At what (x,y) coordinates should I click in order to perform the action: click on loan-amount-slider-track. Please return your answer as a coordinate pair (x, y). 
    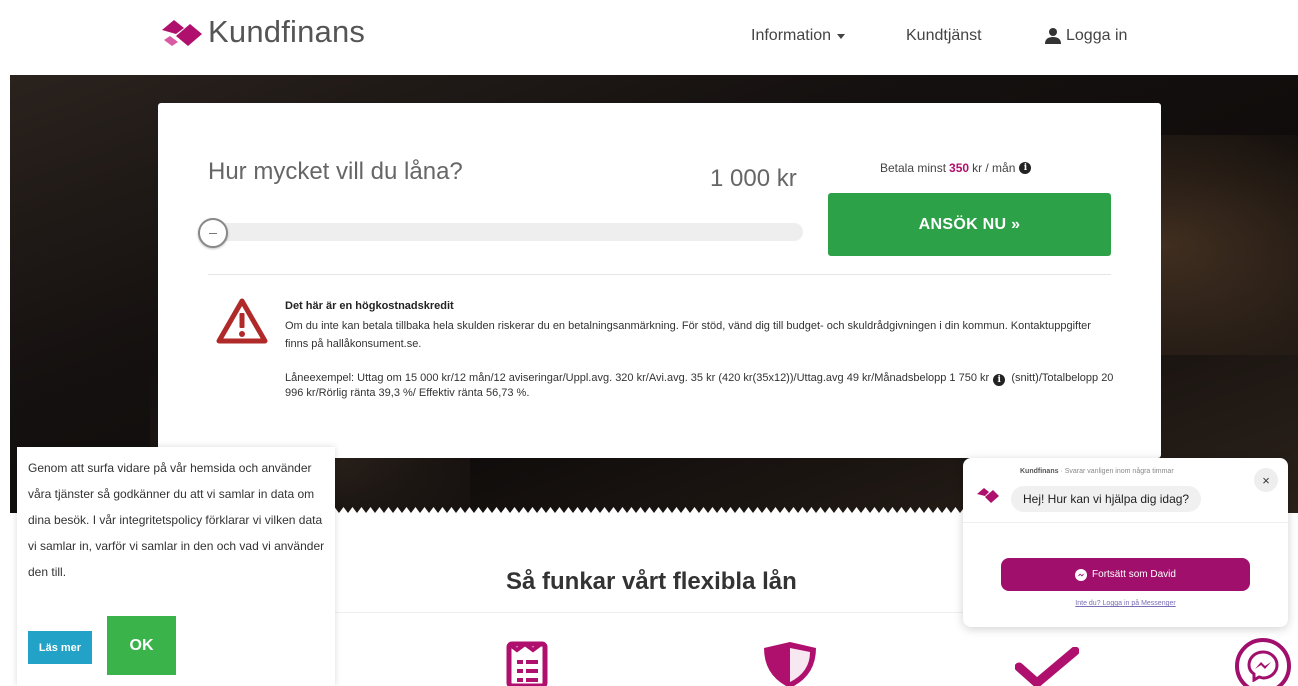
    Looking at the image, I should click on (505, 232).